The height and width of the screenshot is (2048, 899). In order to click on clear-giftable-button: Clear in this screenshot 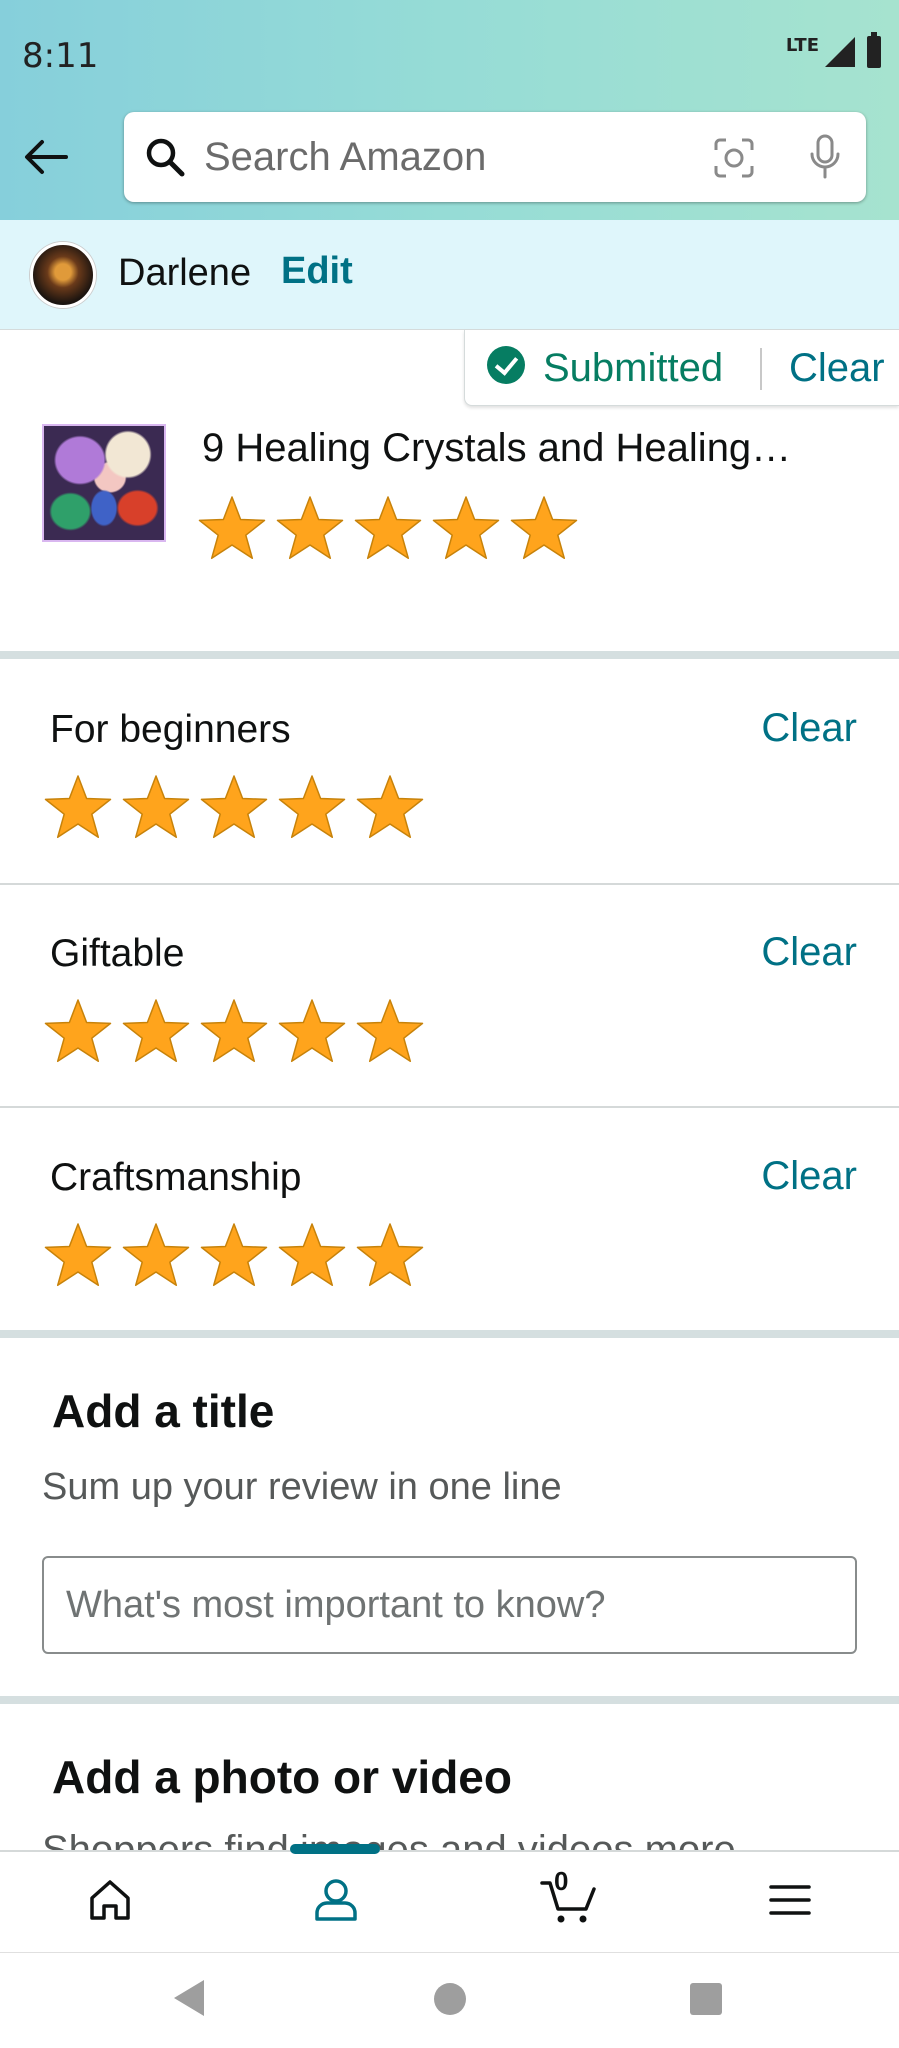, I will do `click(809, 952)`.